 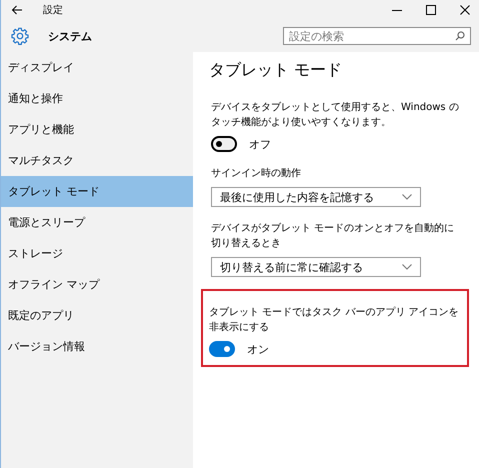 I want to click on sidebar-item: ディスプレイ, so click(x=97, y=67).